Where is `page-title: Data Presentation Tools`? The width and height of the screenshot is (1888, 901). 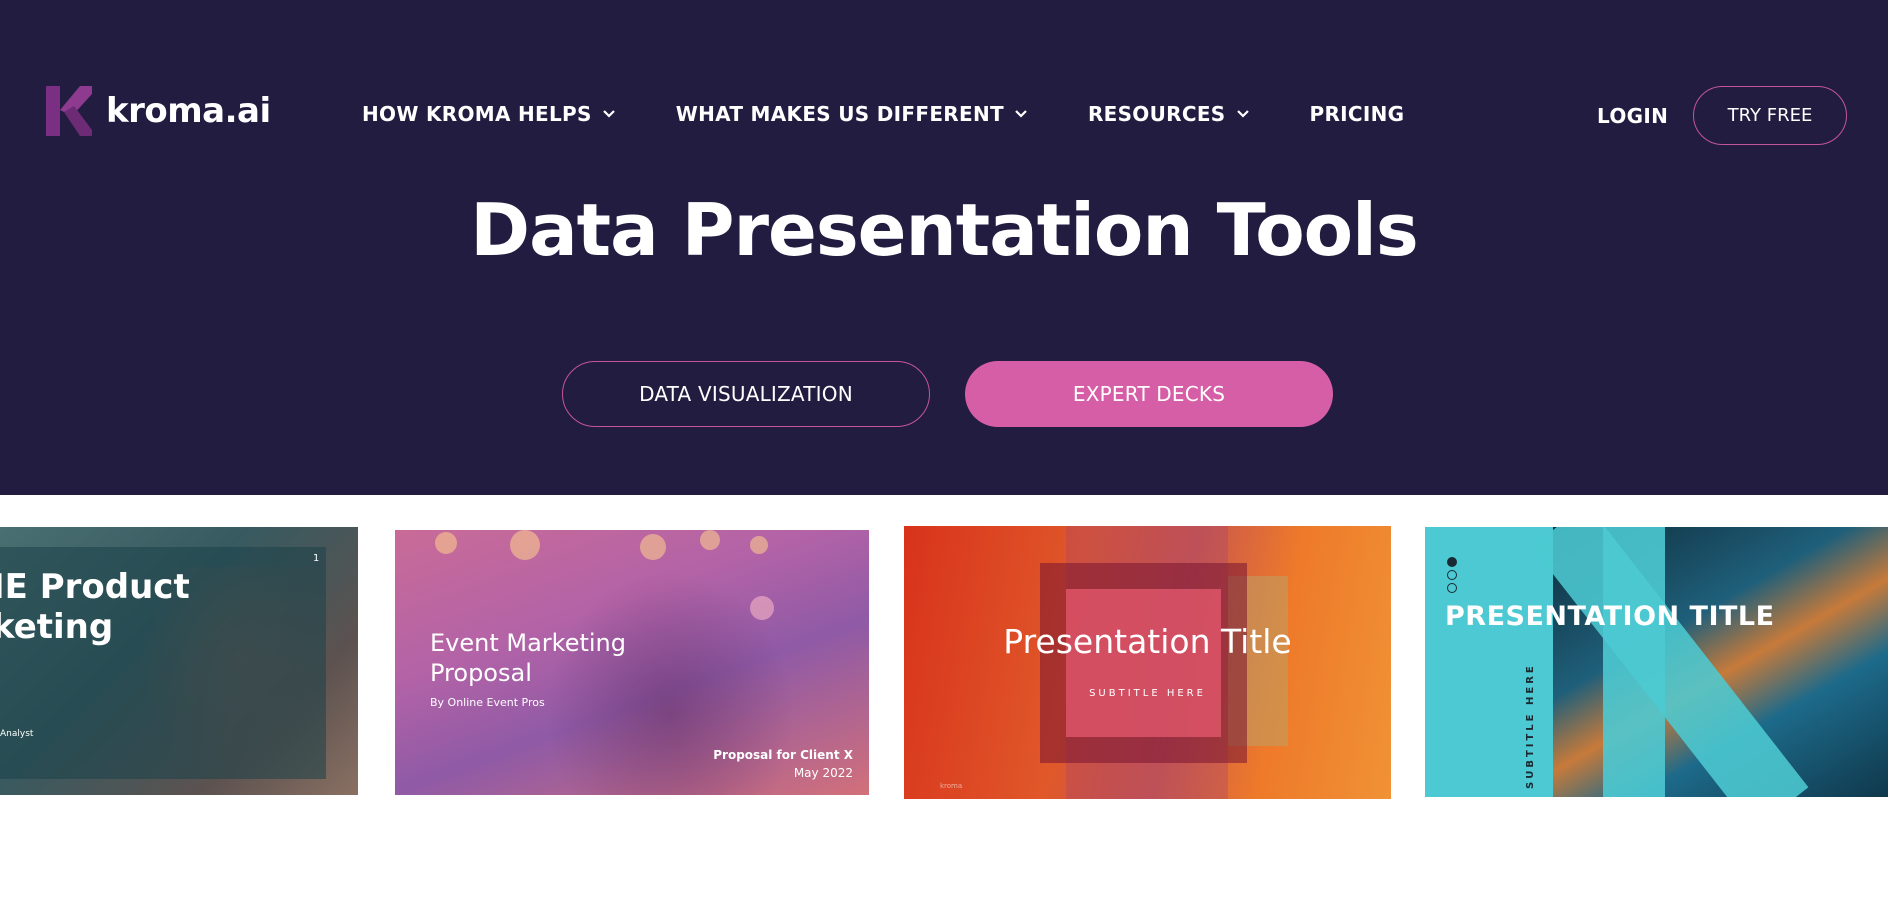 page-title: Data Presentation Tools is located at coordinates (944, 230).